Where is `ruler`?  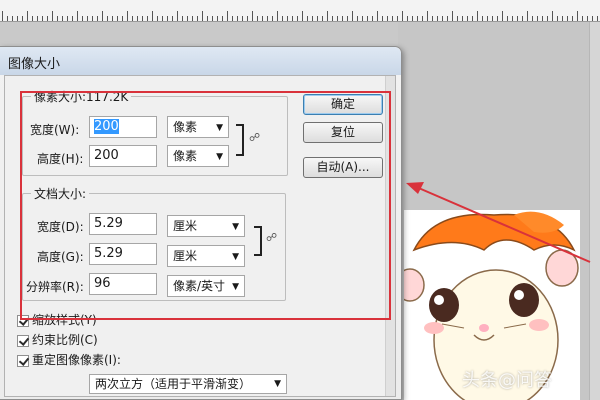 ruler is located at coordinates (300, 11).